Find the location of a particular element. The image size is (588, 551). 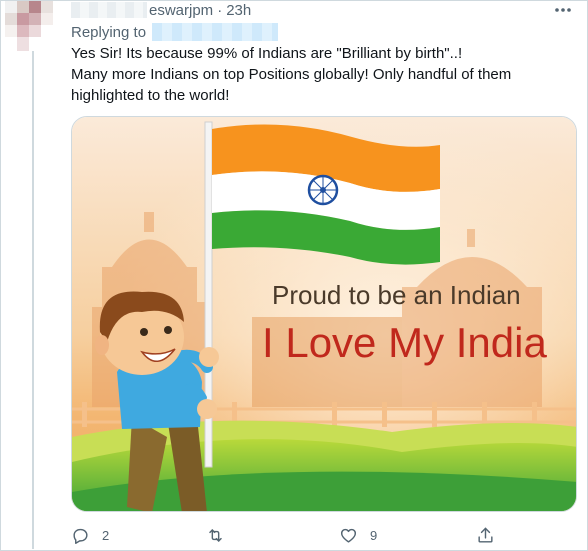

action-bar: 2 9 is located at coordinates (291, 535).